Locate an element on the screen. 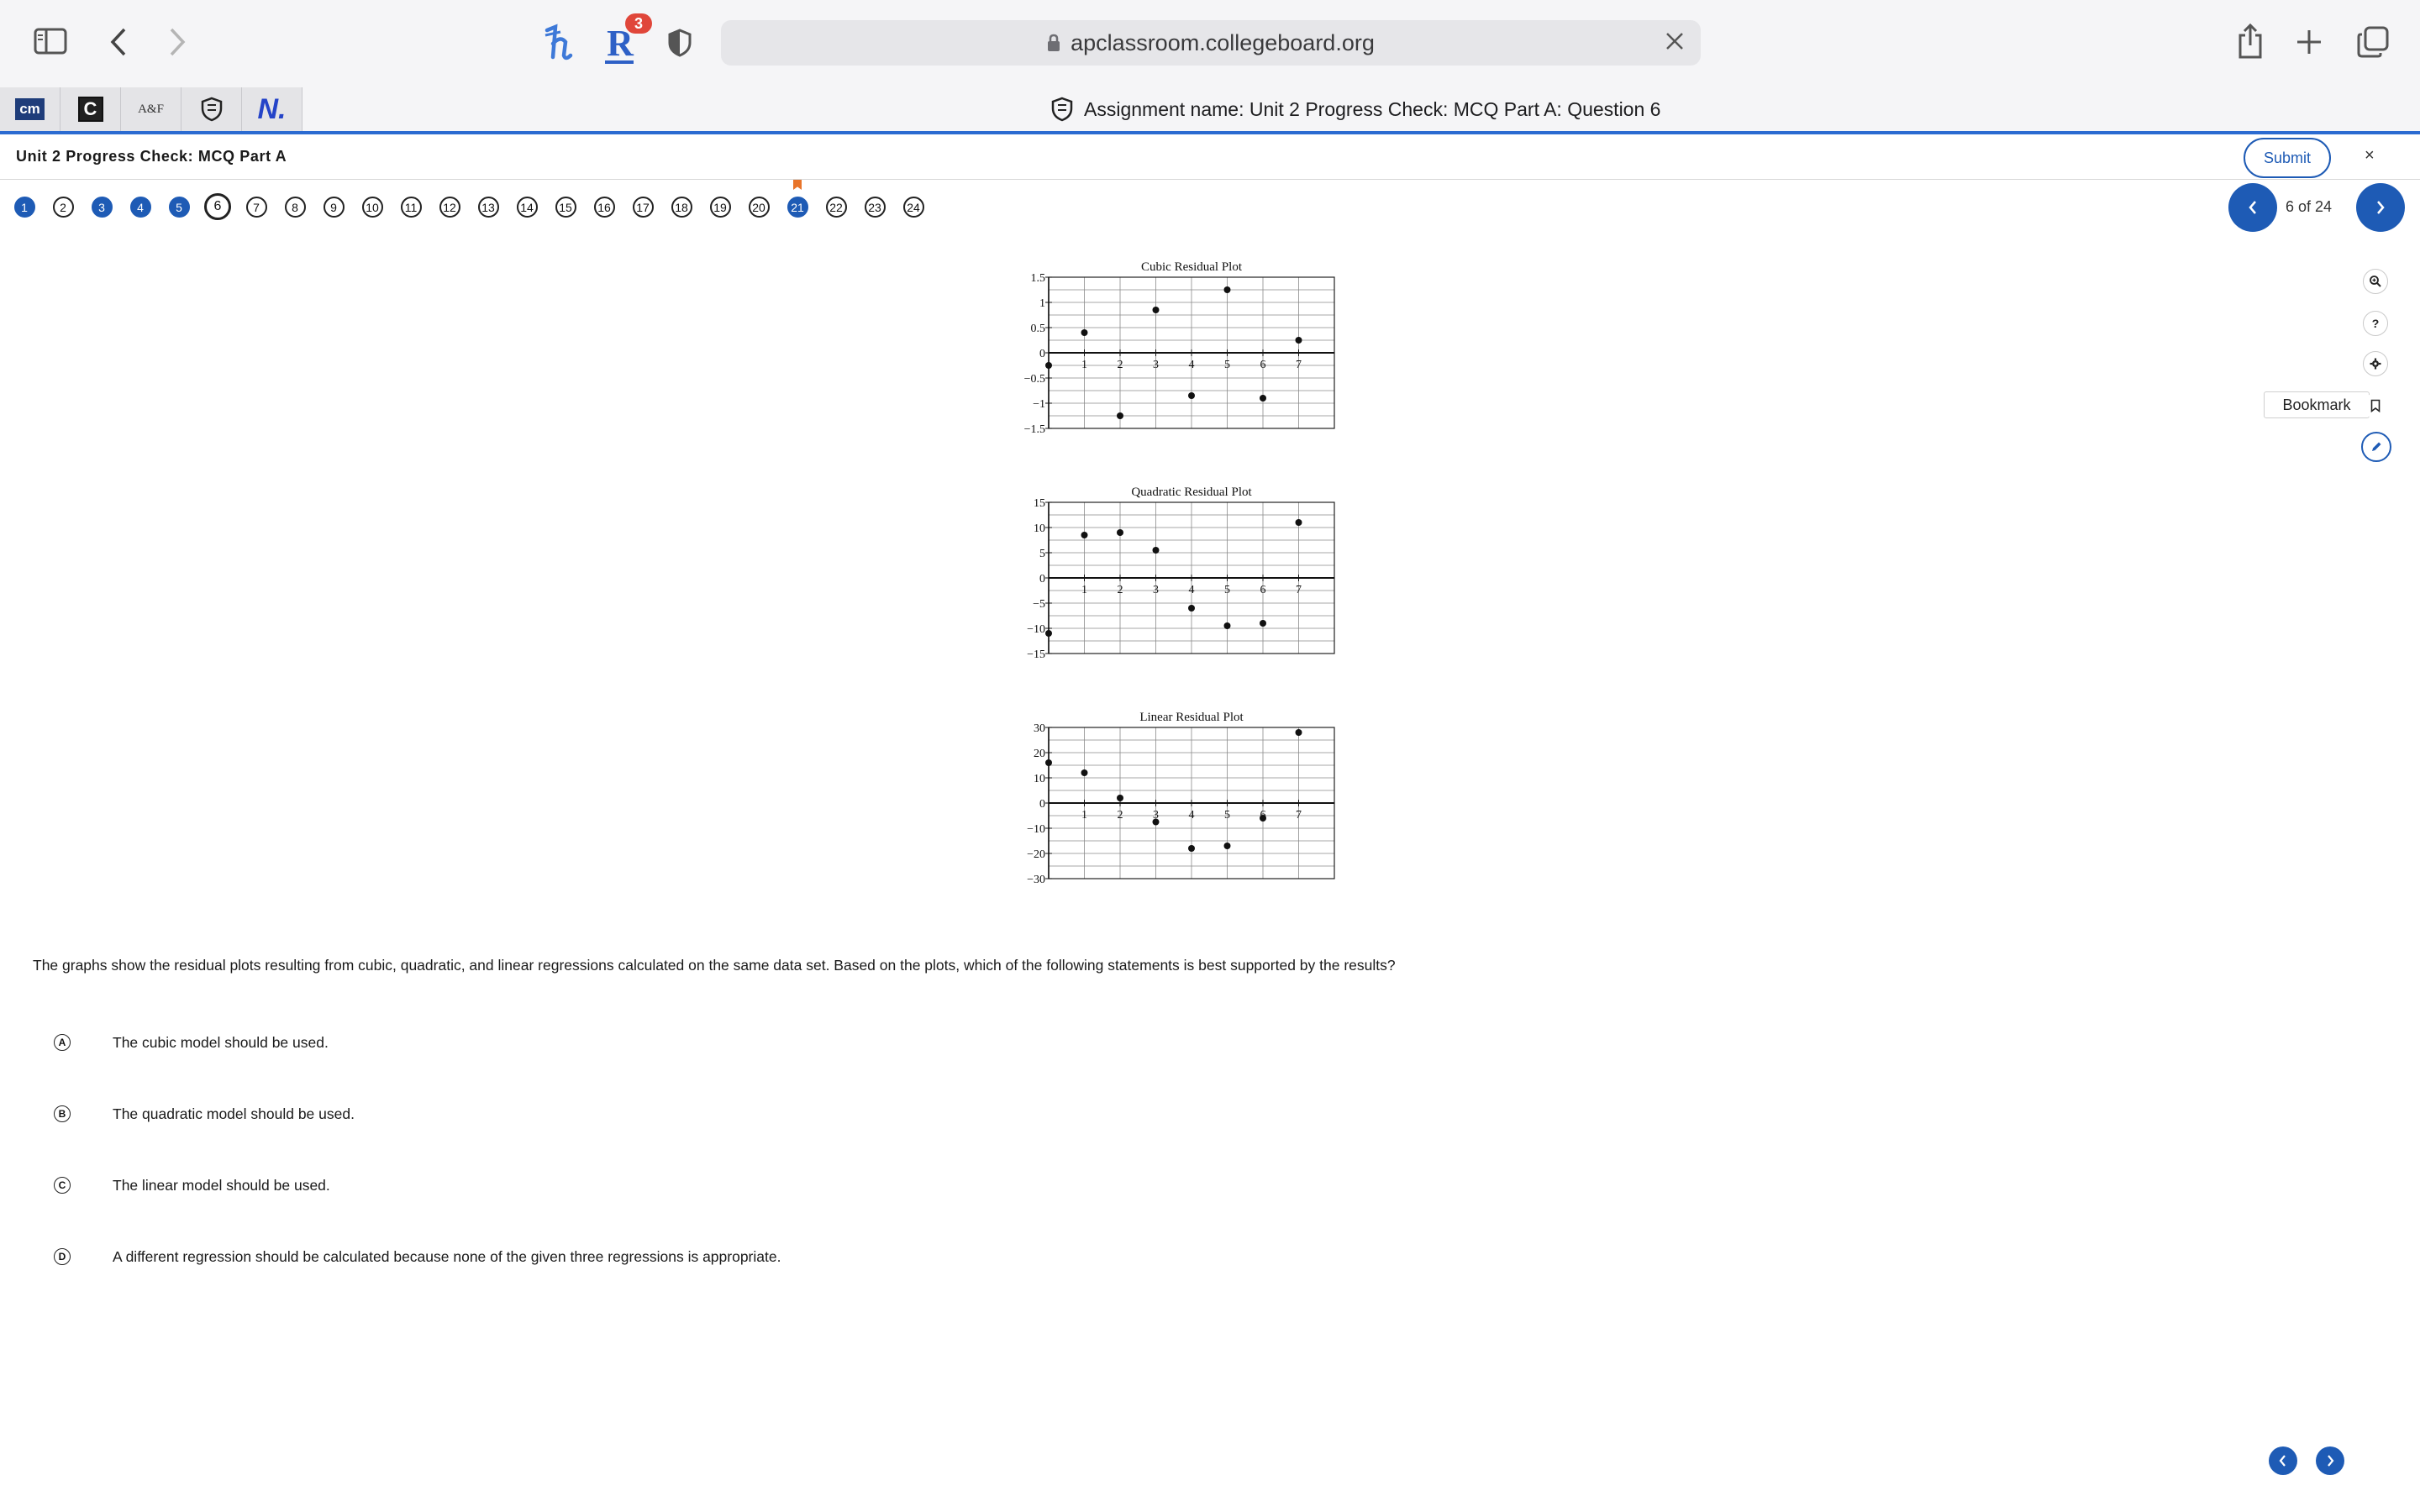  bookmark-tooltip: Bookmark is located at coordinates (2317, 404).